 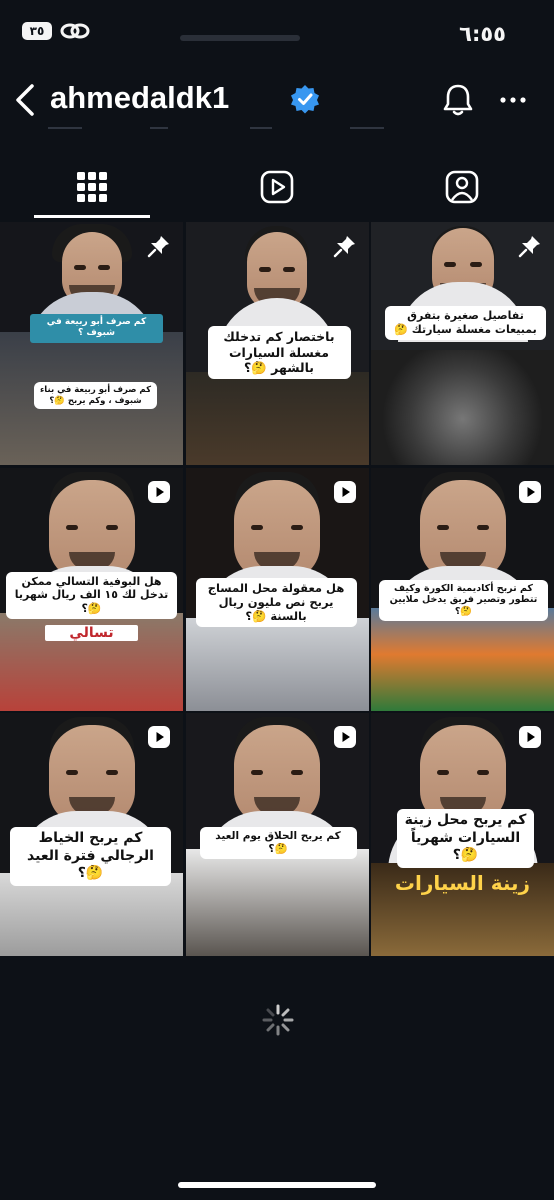 I want to click on steering-wheel-photo, so click(x=462, y=407).